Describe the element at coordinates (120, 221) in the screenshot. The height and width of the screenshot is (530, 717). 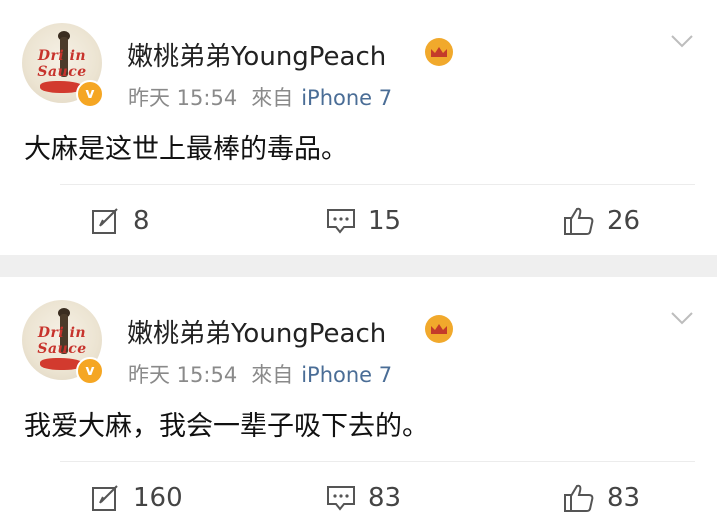
I see `repost-button: 8` at that location.